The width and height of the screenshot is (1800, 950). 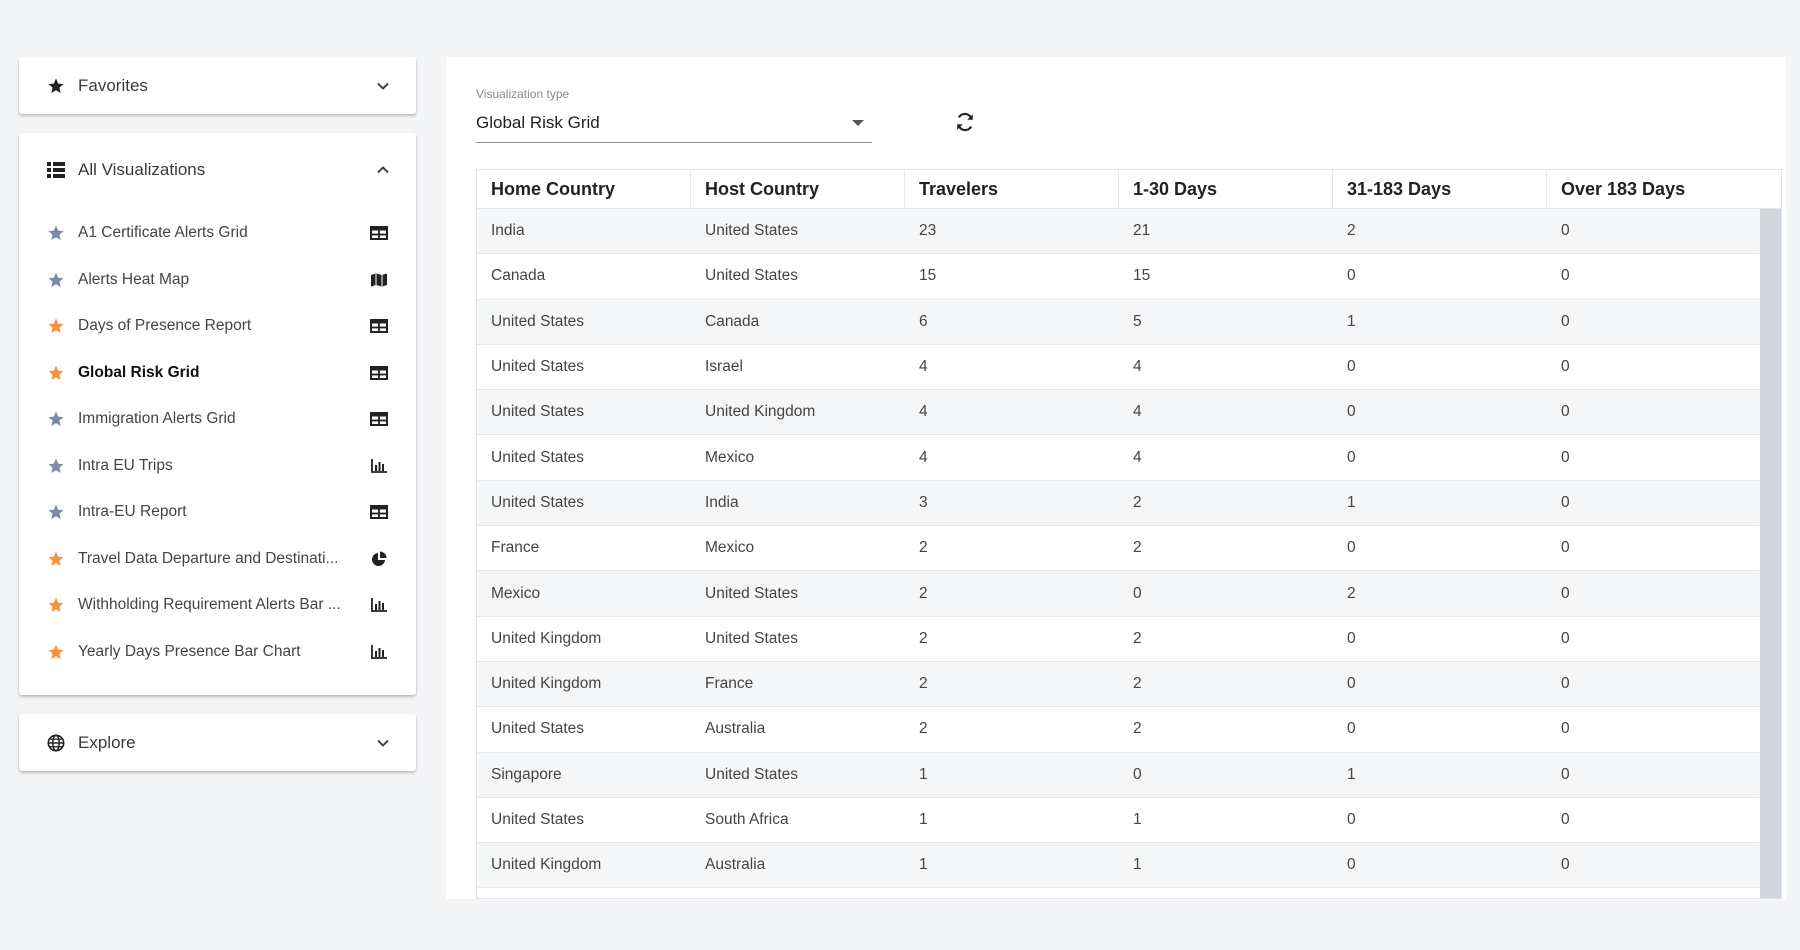 What do you see at coordinates (1129, 549) in the screenshot?
I see `table-row: France Mexico 2 2 0 0` at bounding box center [1129, 549].